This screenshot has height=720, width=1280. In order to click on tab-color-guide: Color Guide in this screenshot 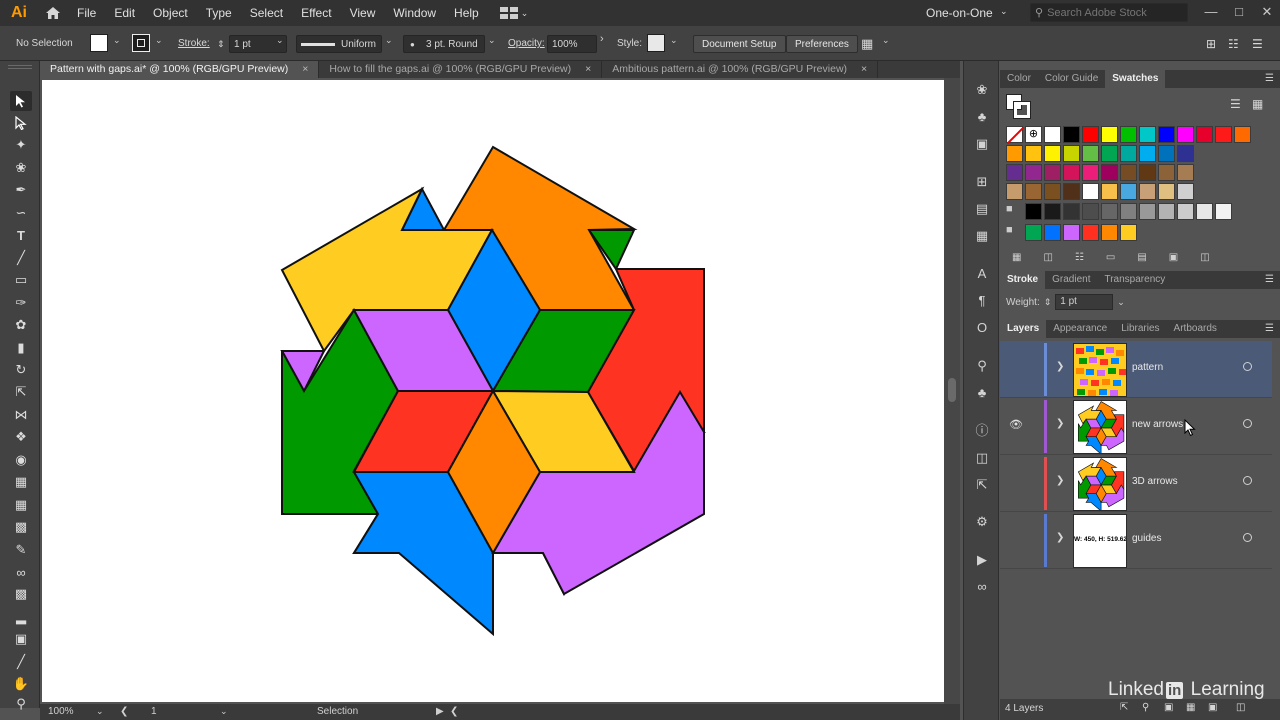, I will do `click(1071, 79)`.